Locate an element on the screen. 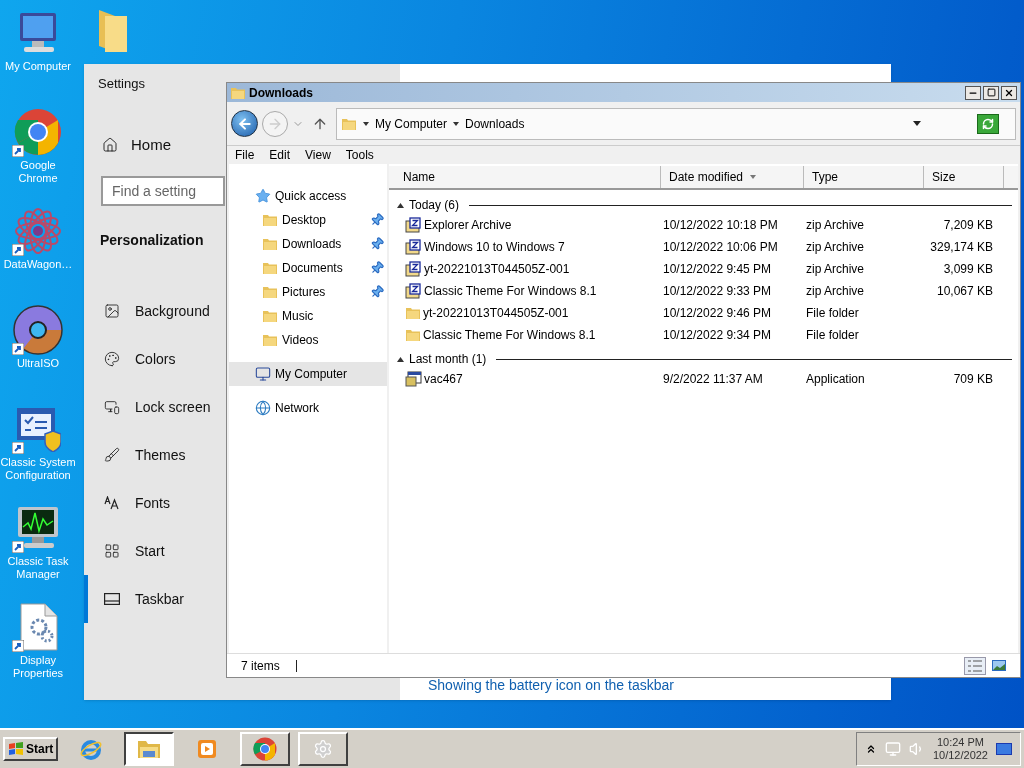  palette-icon is located at coordinates (112, 359).